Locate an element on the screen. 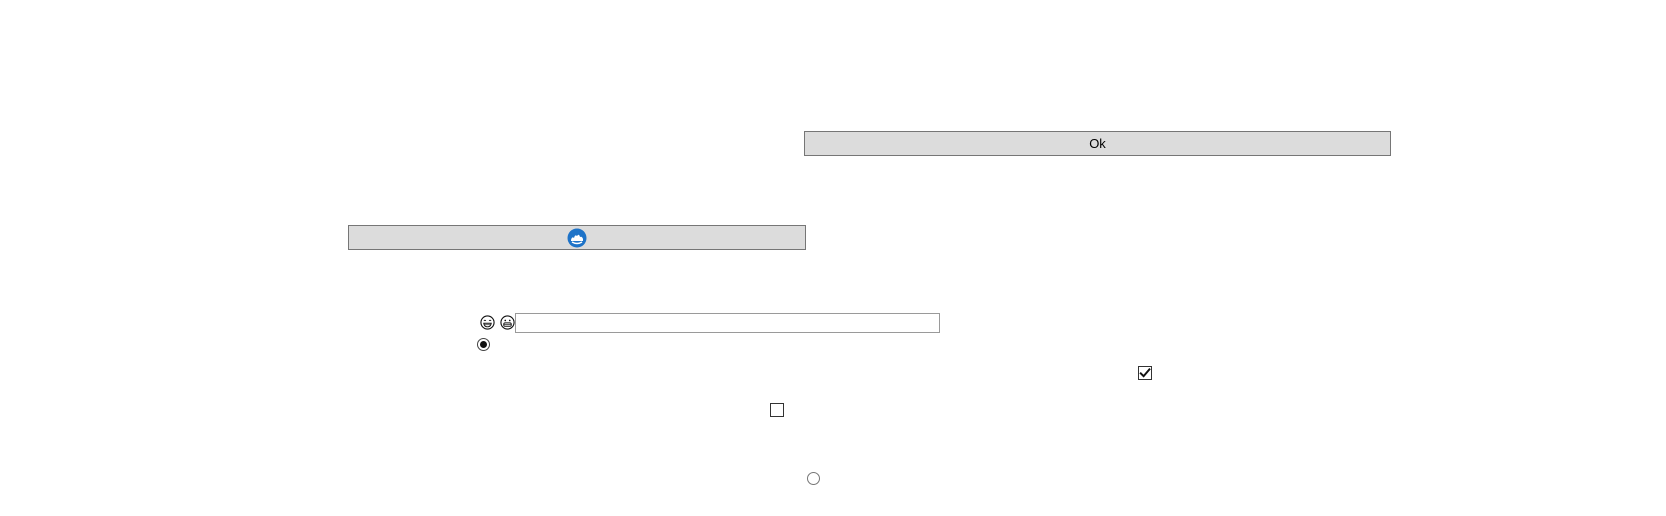  checkbox-checked is located at coordinates (1145, 373).